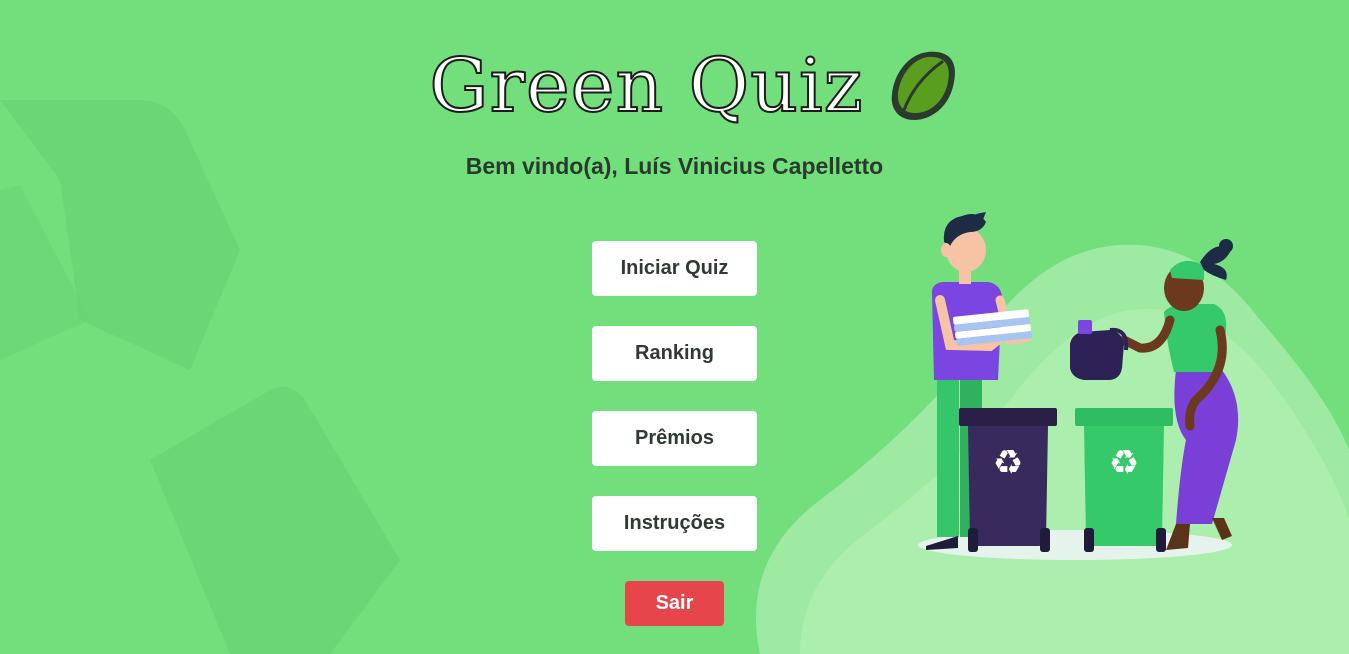 The image size is (1349, 654). What do you see at coordinates (674, 353) in the screenshot?
I see `ranking-button: Ranking` at bounding box center [674, 353].